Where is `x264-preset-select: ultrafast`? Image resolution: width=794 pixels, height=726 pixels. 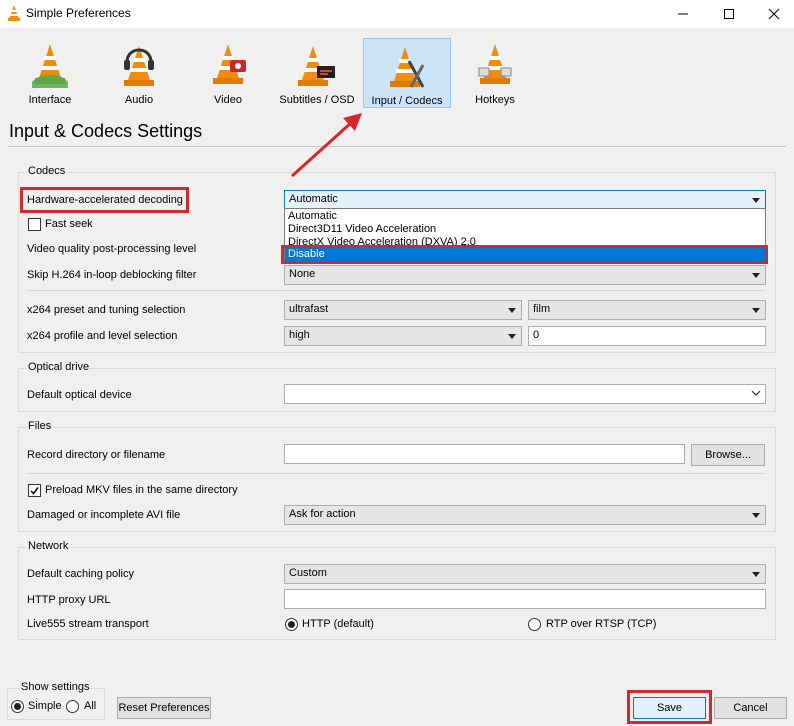
x264-preset-select: ultrafast is located at coordinates (403, 310).